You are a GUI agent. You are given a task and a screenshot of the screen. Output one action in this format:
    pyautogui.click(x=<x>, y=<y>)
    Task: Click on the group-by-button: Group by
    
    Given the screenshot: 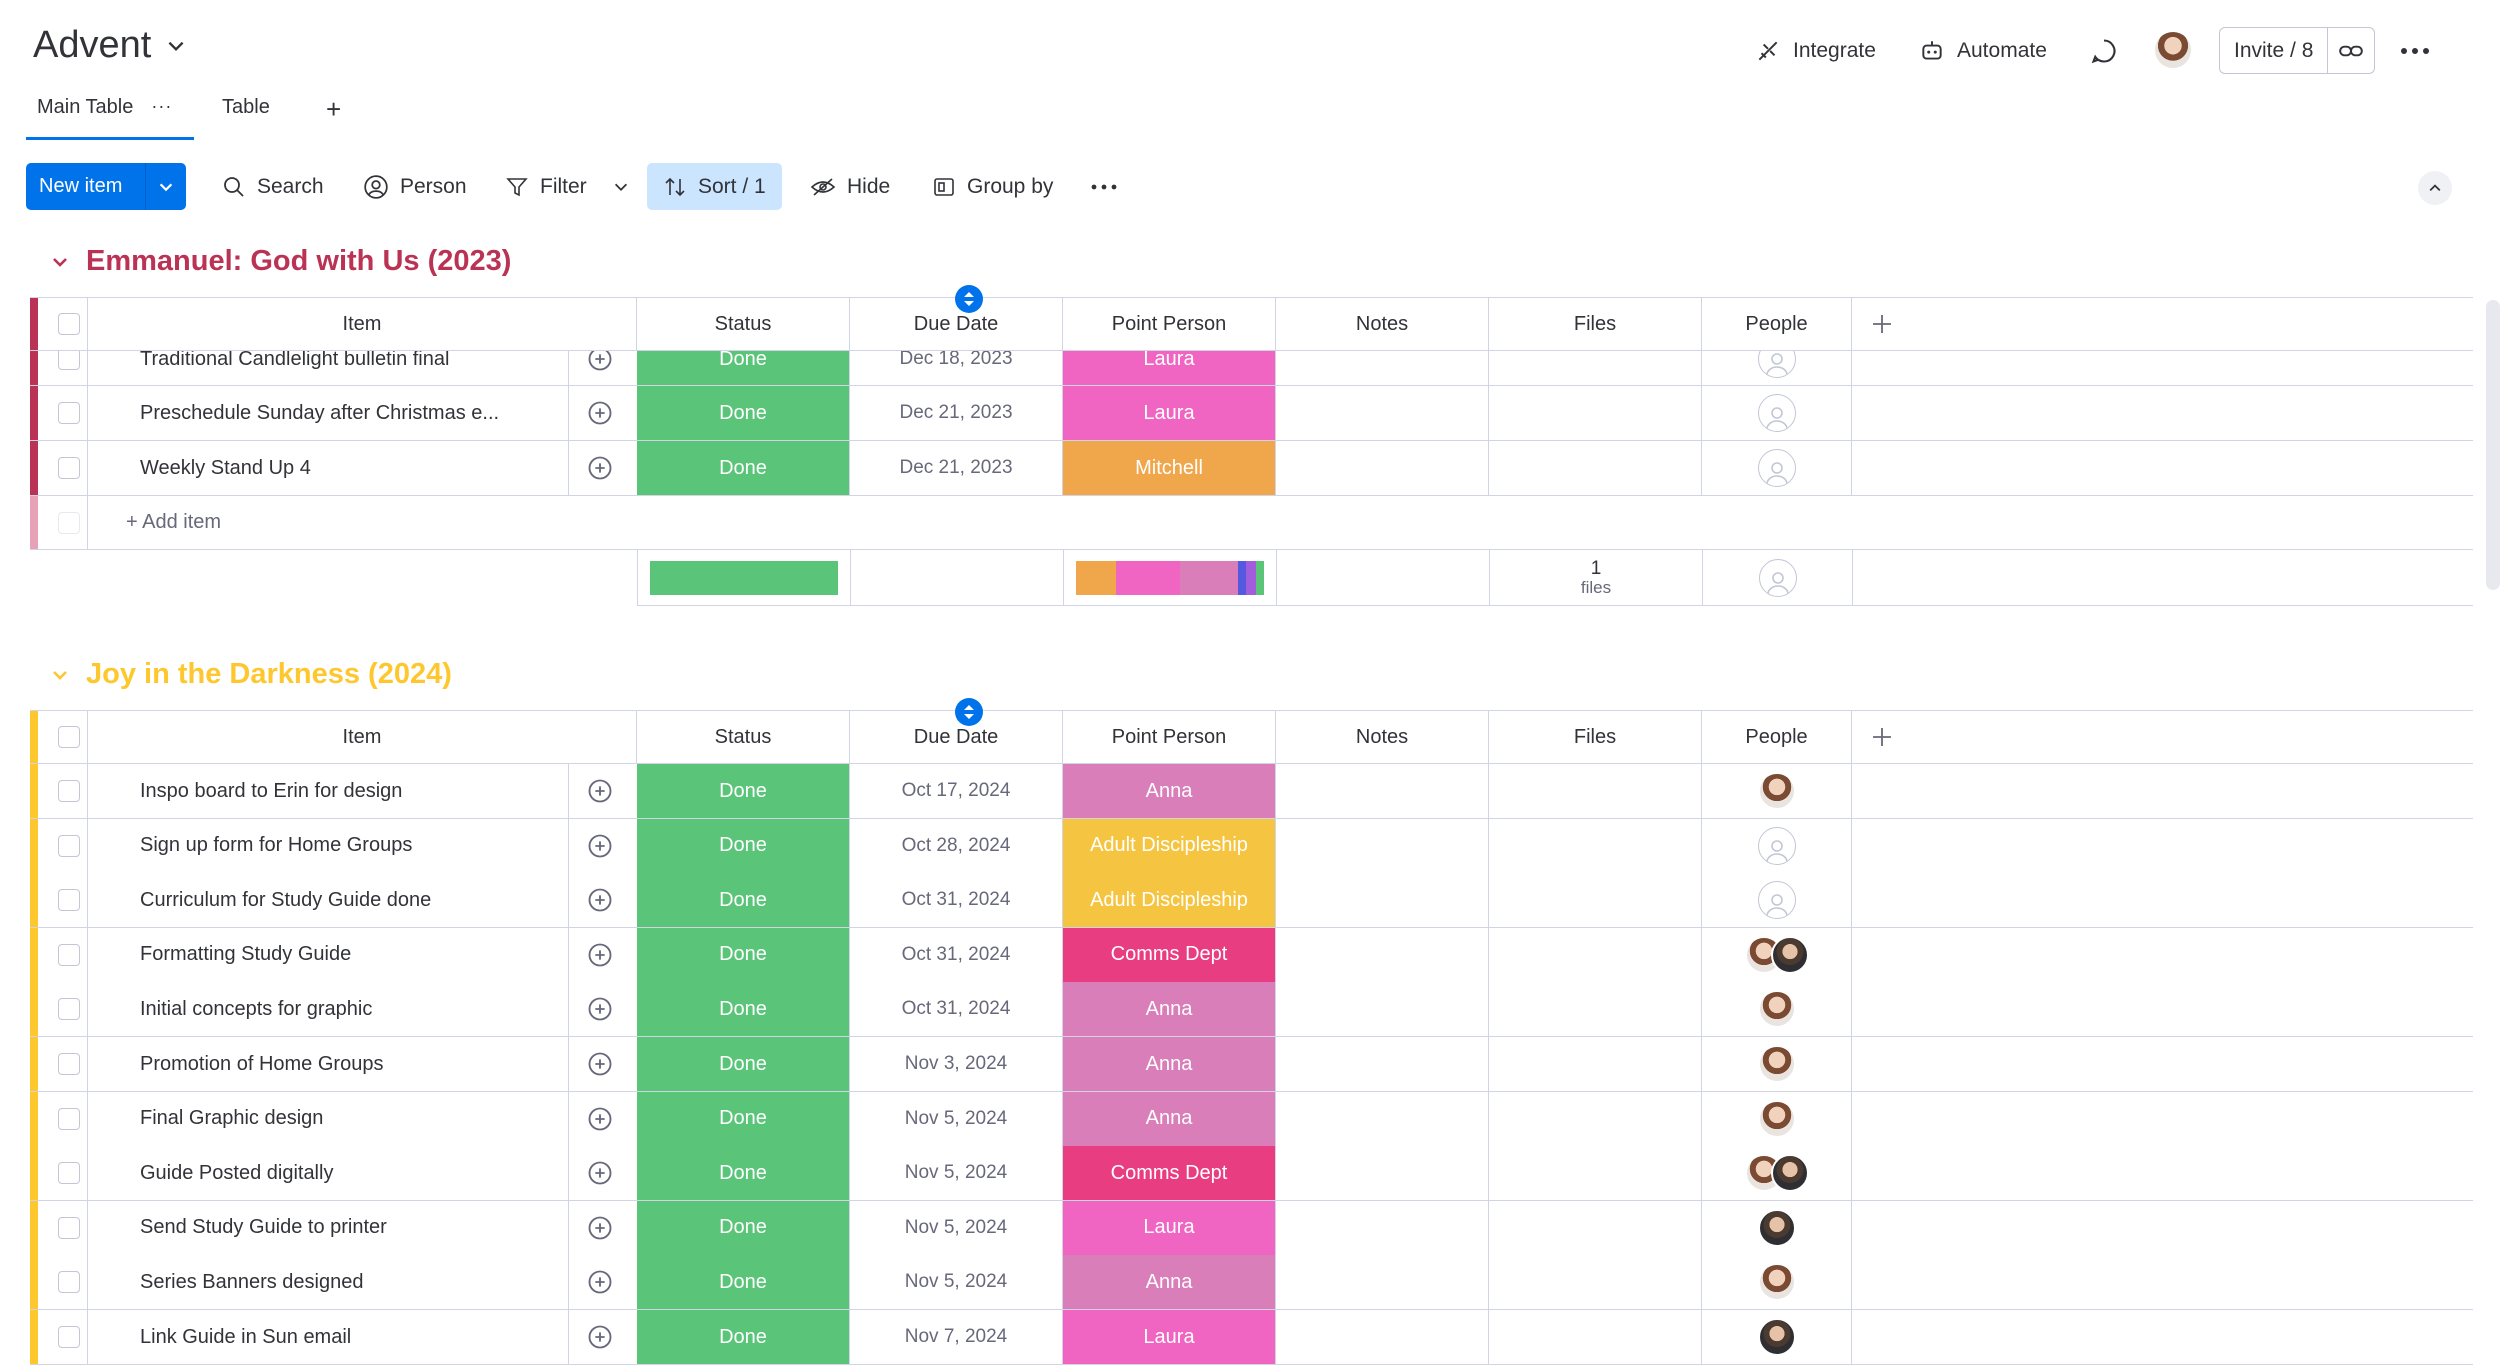 What is the action you would take?
    pyautogui.click(x=992, y=186)
    